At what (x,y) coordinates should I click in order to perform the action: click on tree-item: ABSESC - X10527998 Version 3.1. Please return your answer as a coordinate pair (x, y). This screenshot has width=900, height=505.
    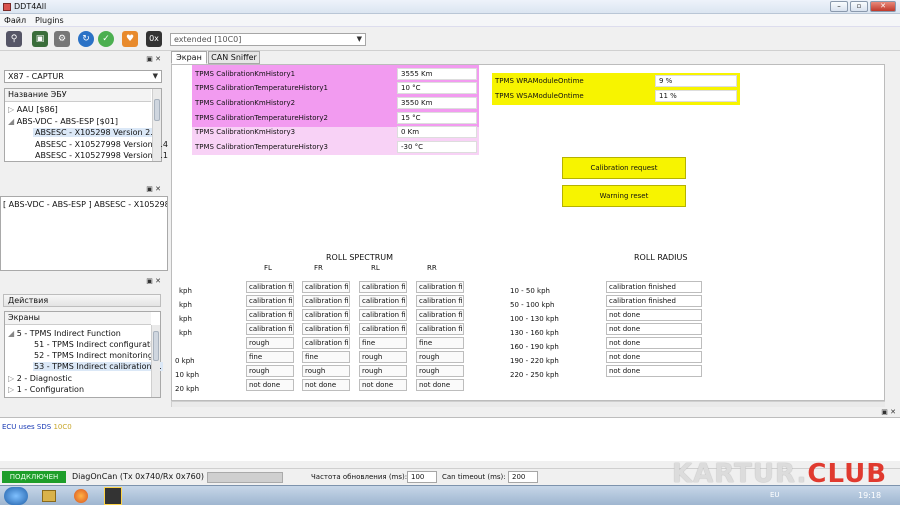
    Looking at the image, I should click on (101, 155).